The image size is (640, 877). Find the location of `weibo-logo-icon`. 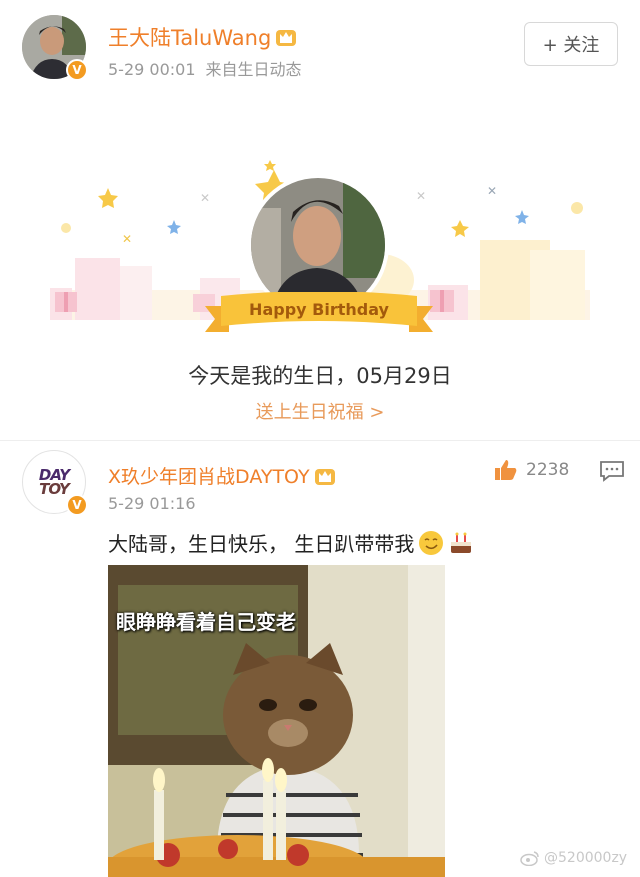

weibo-logo-icon is located at coordinates (529, 858).